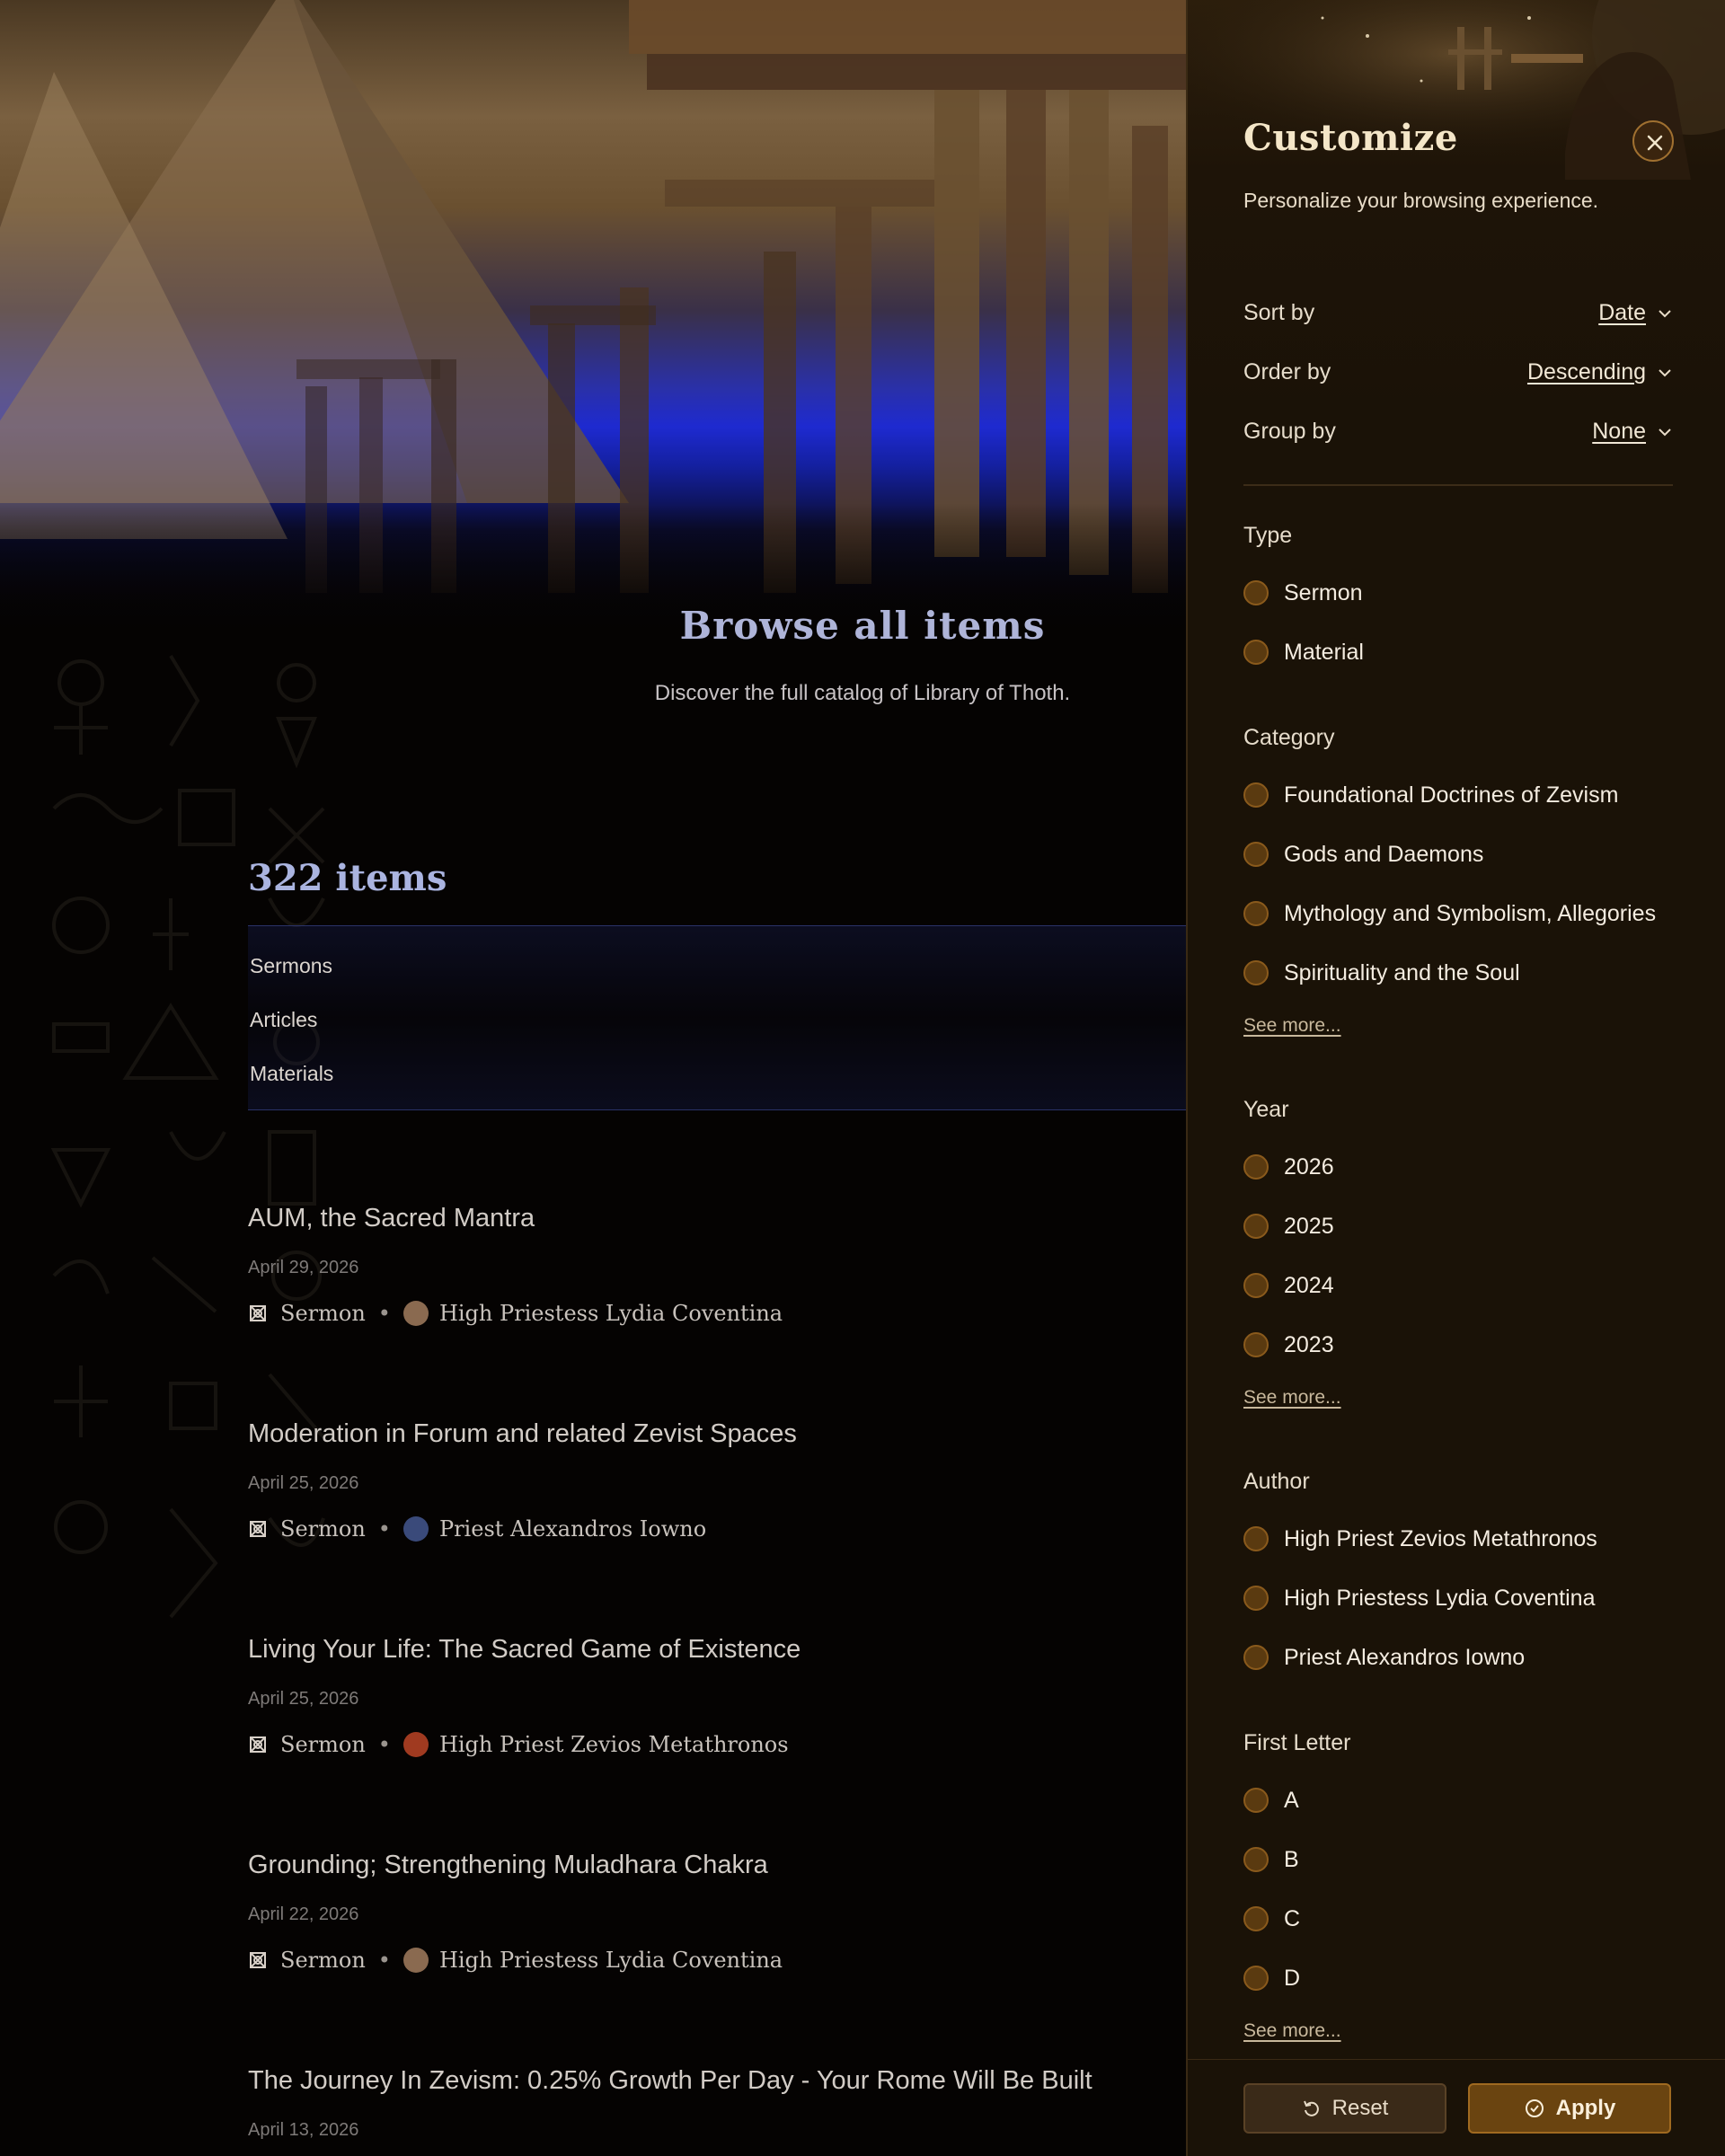 The width and height of the screenshot is (1725, 2156). Describe the element at coordinates (291, 1074) in the screenshot. I see `tab-materials: Materials` at that location.